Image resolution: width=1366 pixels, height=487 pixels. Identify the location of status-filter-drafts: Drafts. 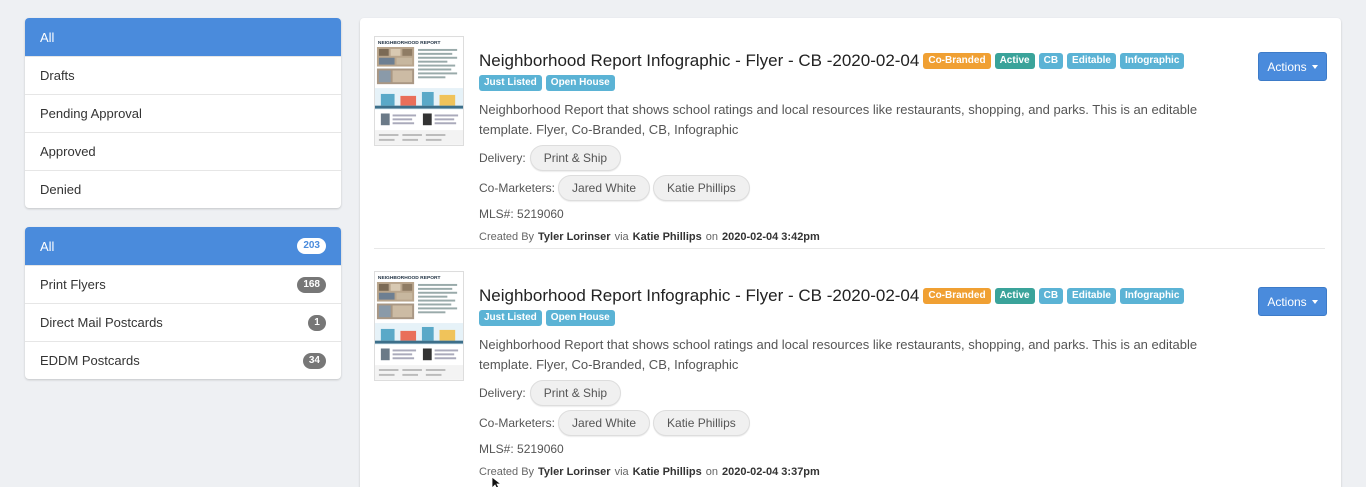
(183, 75).